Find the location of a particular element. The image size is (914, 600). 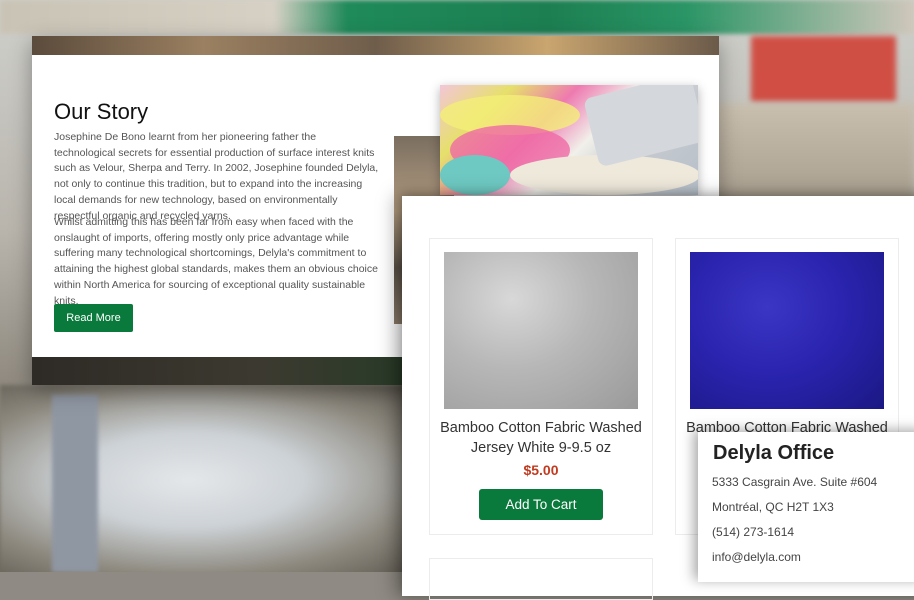

background-red-sign is located at coordinates (823, 69).